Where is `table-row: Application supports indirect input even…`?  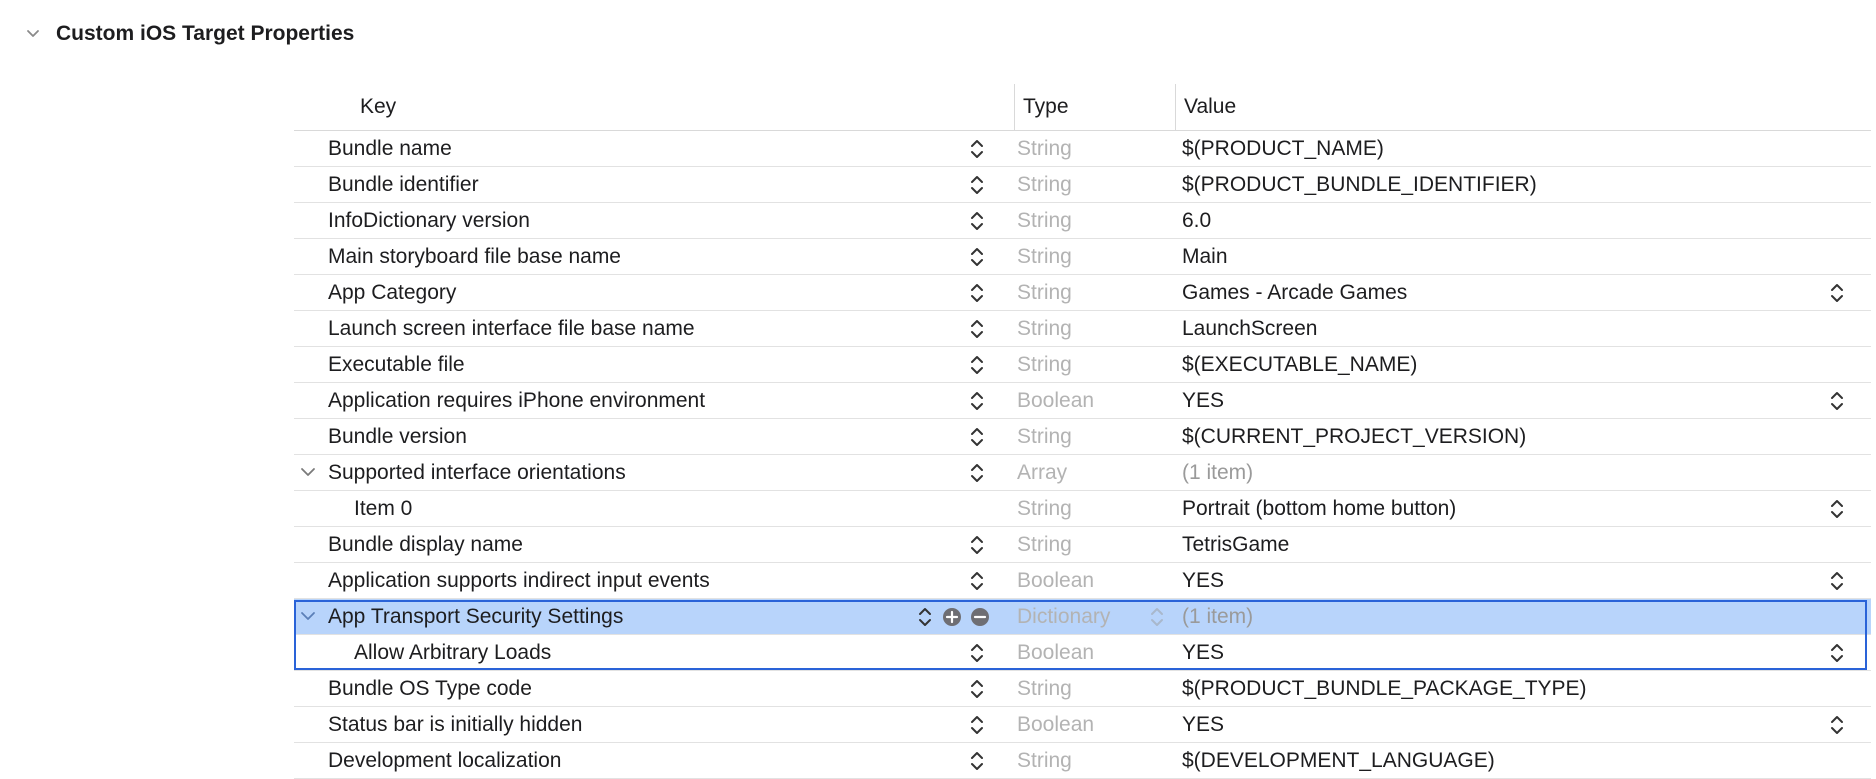
table-row: Application supports indirect input even… is located at coordinates (1082, 581).